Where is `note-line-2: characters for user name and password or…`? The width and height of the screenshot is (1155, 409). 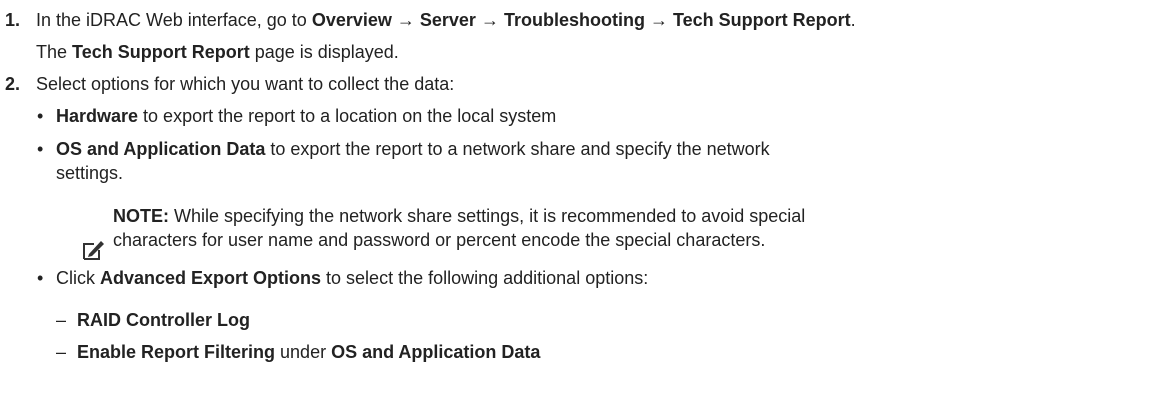
note-line-2: characters for user name and password or… is located at coordinates (439, 240).